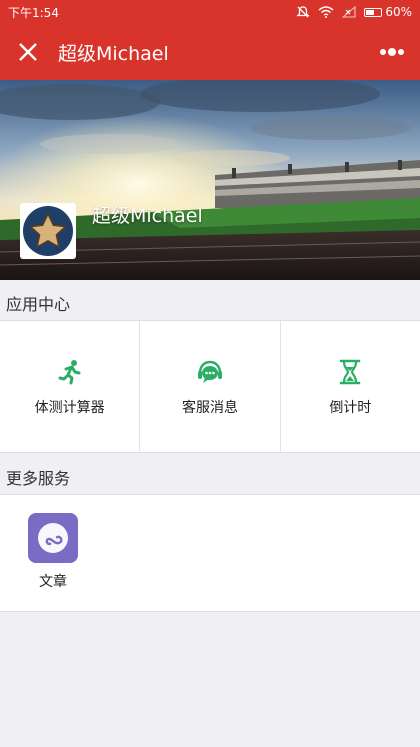  Describe the element at coordinates (33, 12) in the screenshot. I see `status-time: 下午1:54` at that location.